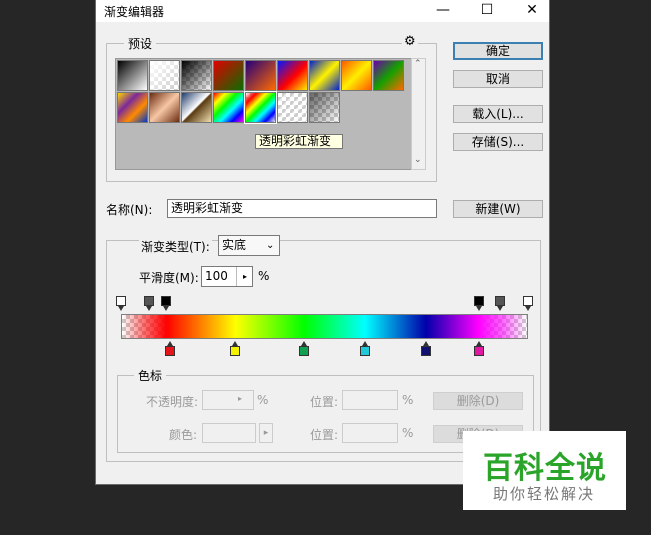  I want to click on chevron-down-icon: ⌄, so click(270, 245).